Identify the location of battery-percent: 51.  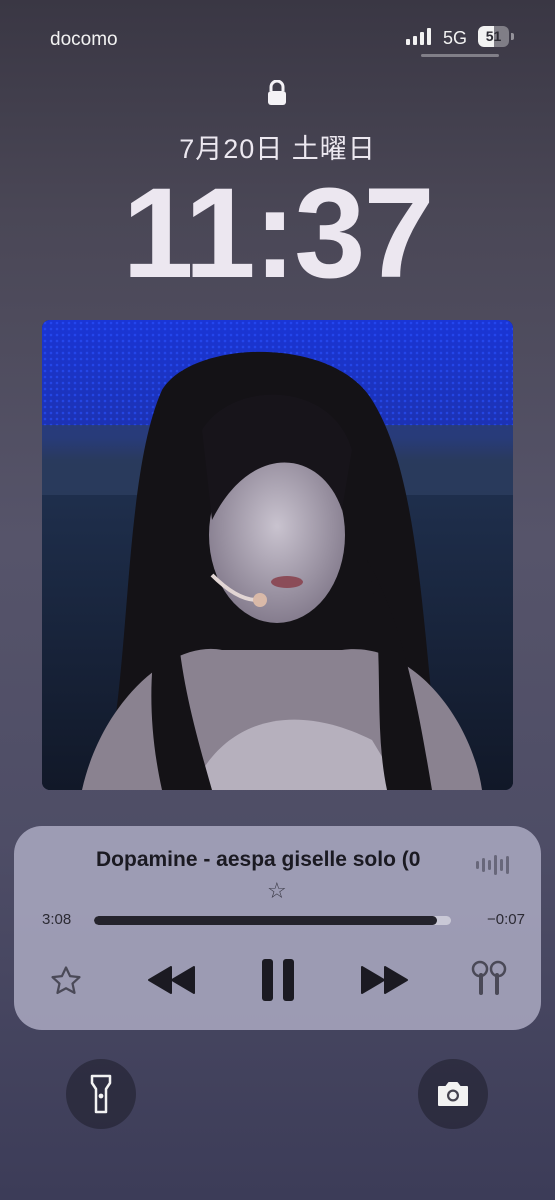
(493, 36).